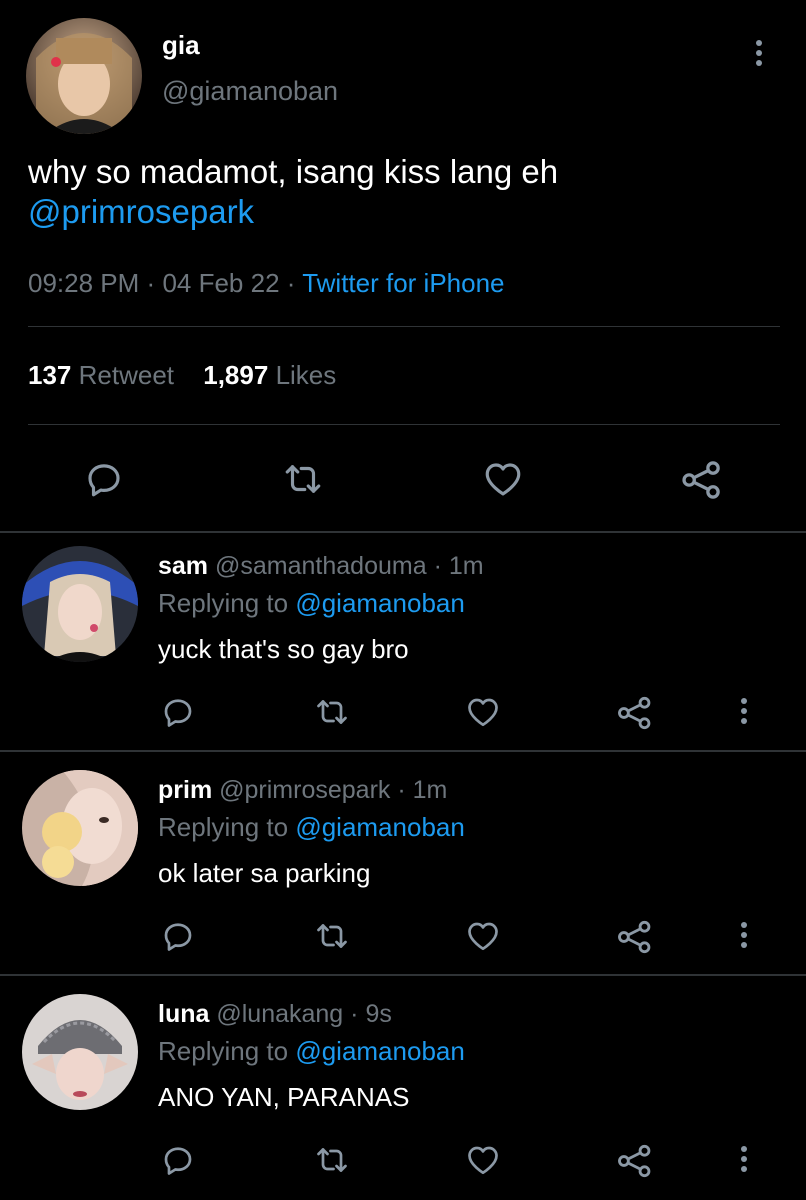 This screenshot has height=1200, width=806. What do you see at coordinates (264, 873) in the screenshot?
I see `reply-text: ok later sa parking` at bounding box center [264, 873].